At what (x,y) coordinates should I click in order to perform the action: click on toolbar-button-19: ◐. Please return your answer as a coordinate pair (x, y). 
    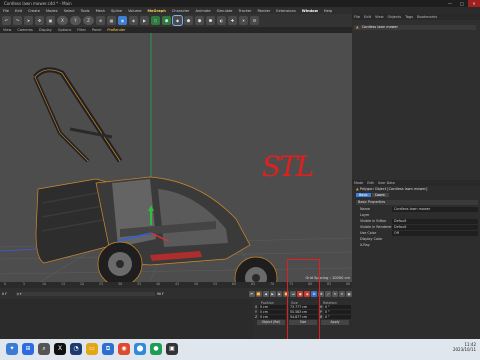
    Looking at the image, I should click on (221, 20).